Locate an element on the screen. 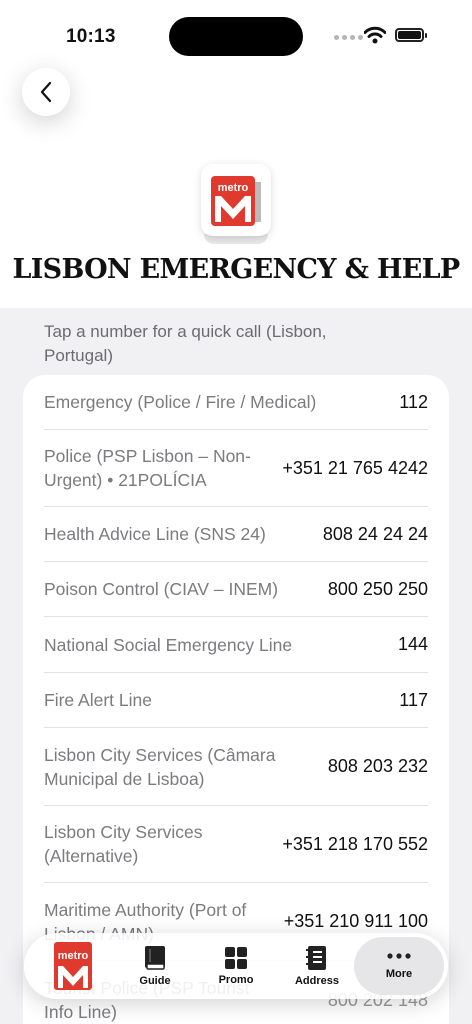 Image resolution: width=472 pixels, height=1024 pixels. contact-number: 808 203 232 is located at coordinates (378, 766).